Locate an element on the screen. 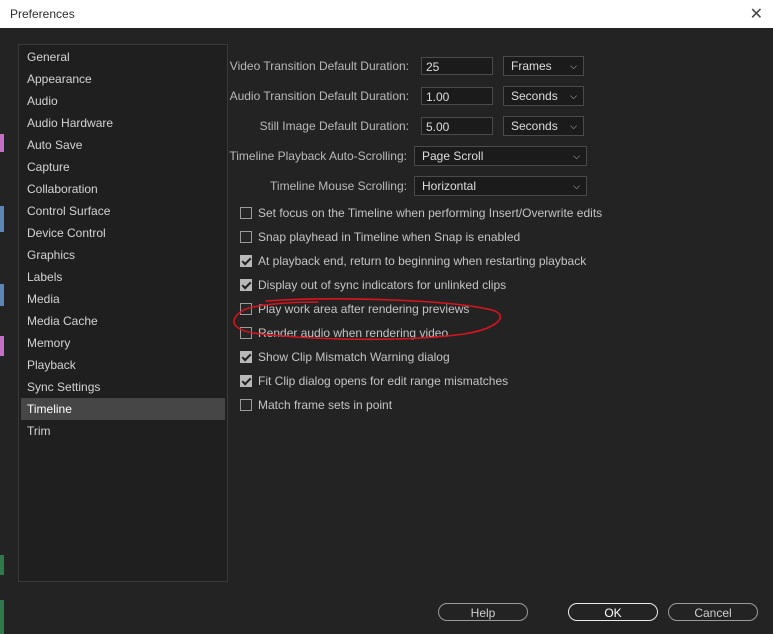 Image resolution: width=773 pixels, height=634 pixels. audio-transition-unit-value: Seconds is located at coordinates (534, 96).